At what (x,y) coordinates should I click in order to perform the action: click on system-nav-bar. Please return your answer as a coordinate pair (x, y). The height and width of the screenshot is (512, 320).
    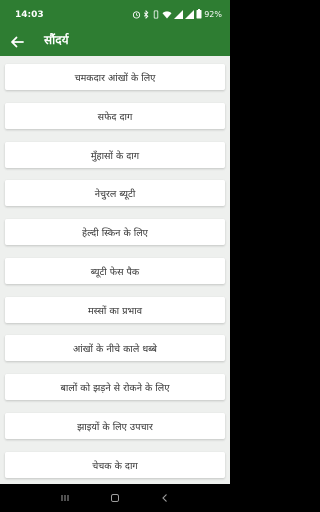
    Looking at the image, I should click on (115, 498).